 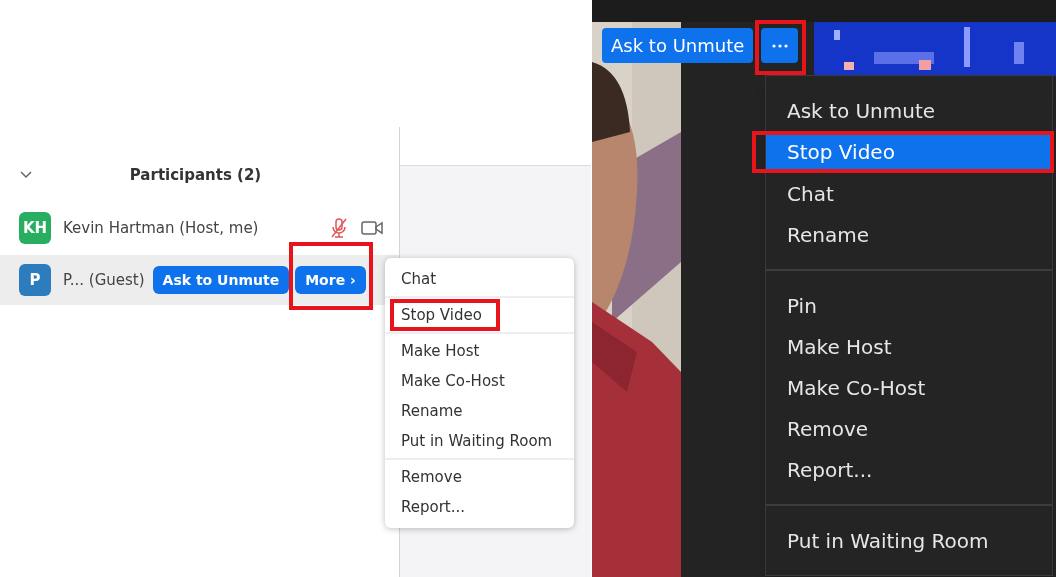 I want to click on participant-name: Kevin Hartman (Host, me), so click(x=161, y=228).